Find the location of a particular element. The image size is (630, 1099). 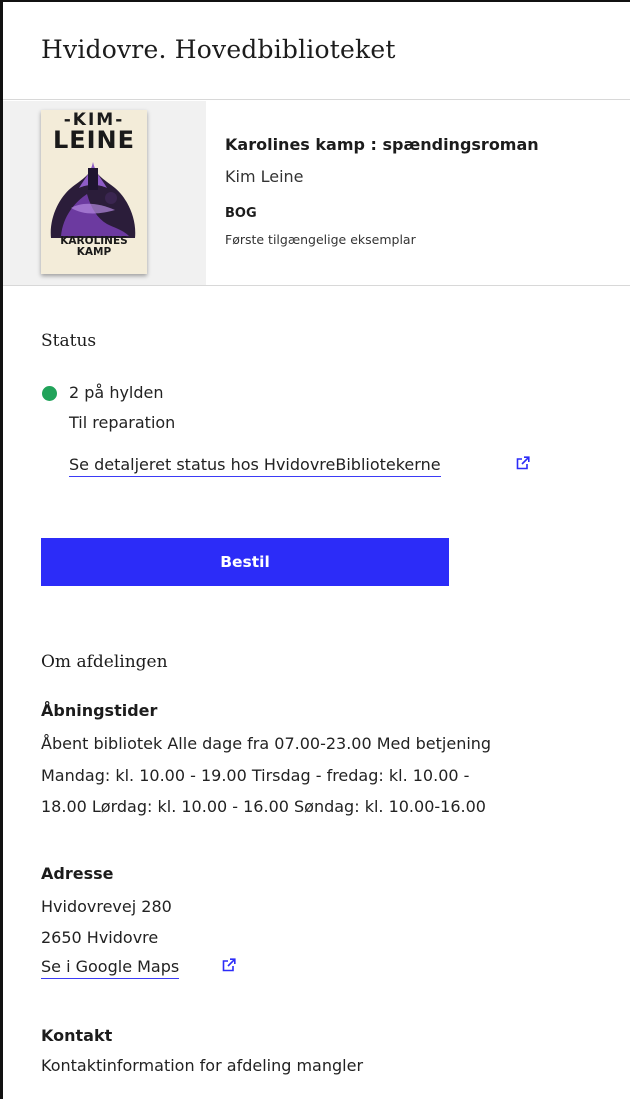

cover-author: -KIM- LEINE is located at coordinates (94, 133).